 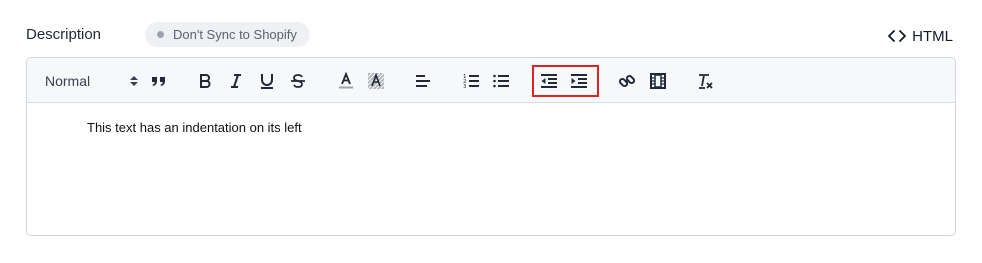 I want to click on align-button, so click(x=423, y=81).